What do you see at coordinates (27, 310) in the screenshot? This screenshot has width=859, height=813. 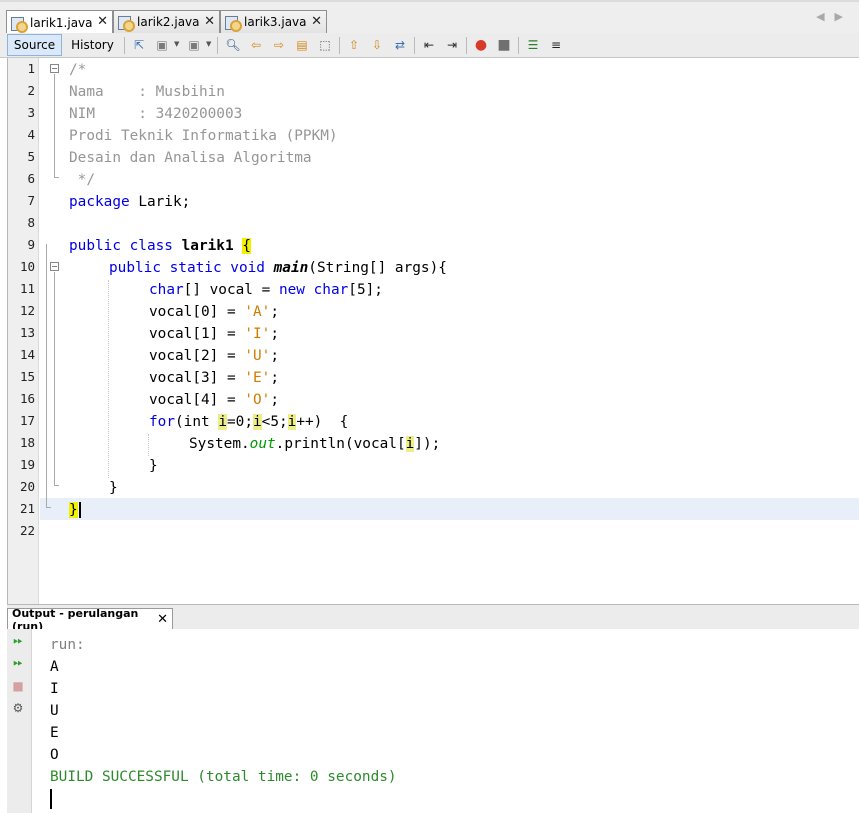 I see `line-number: 12` at bounding box center [27, 310].